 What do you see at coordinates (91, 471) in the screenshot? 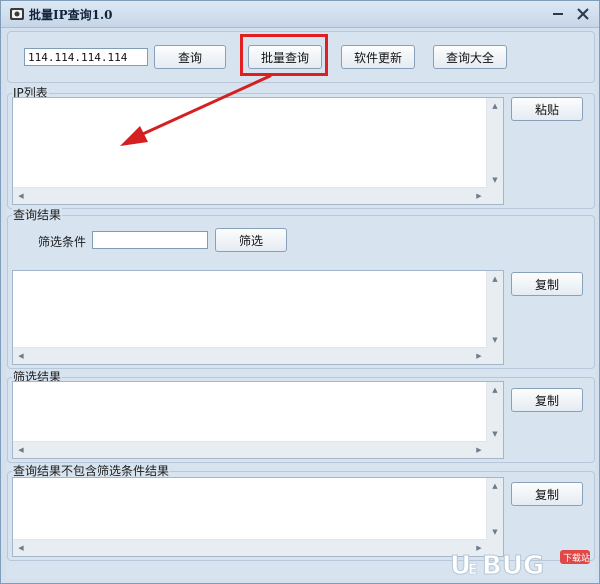
I see `excluded-result-title: 查询结果不包含筛选条件结果` at bounding box center [91, 471].